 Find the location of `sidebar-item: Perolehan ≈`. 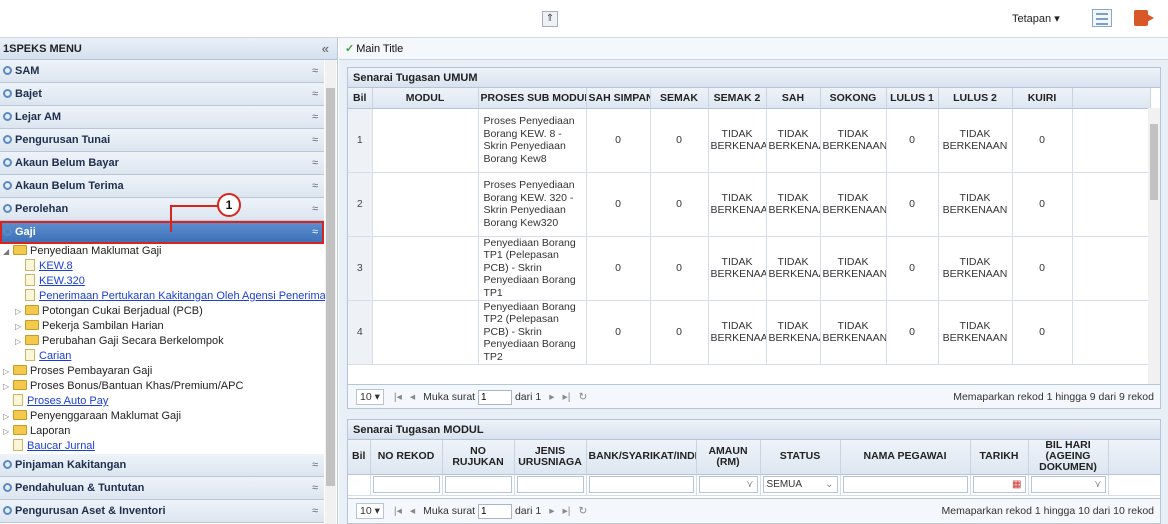

sidebar-item: Perolehan ≈ is located at coordinates (162, 209).